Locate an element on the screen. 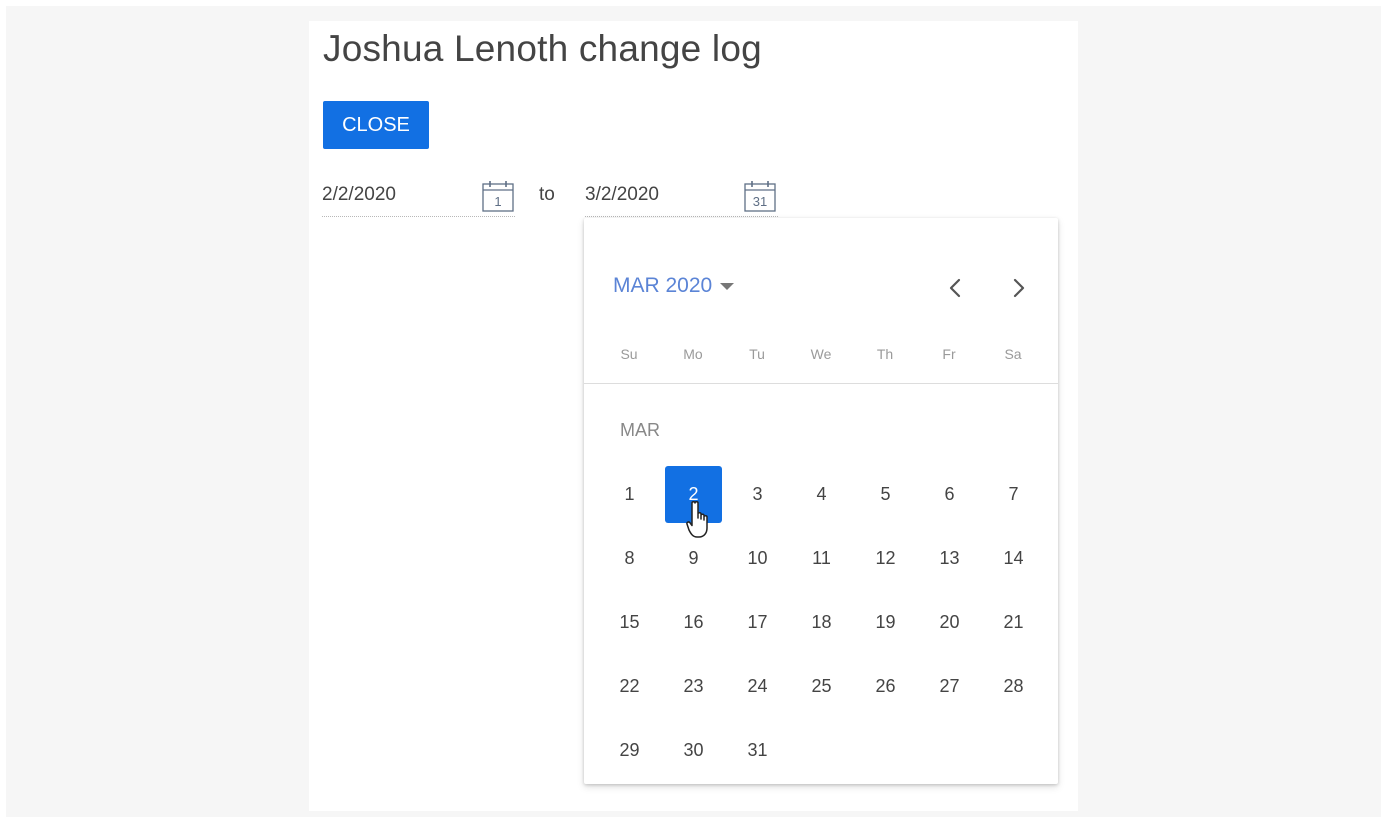 This screenshot has height=821, width=1387. day-cell-6: 6 is located at coordinates (949, 494).